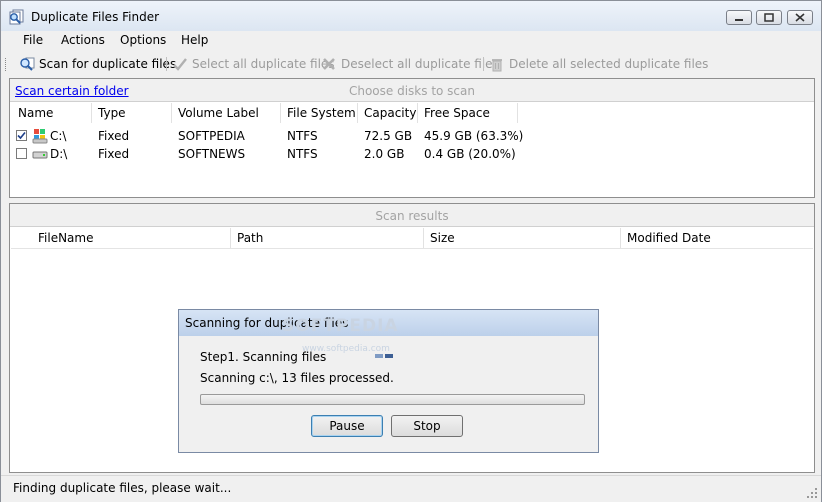 This screenshot has height=502, width=822. Describe the element at coordinates (40, 136) in the screenshot. I see `system-drive-icon` at that location.